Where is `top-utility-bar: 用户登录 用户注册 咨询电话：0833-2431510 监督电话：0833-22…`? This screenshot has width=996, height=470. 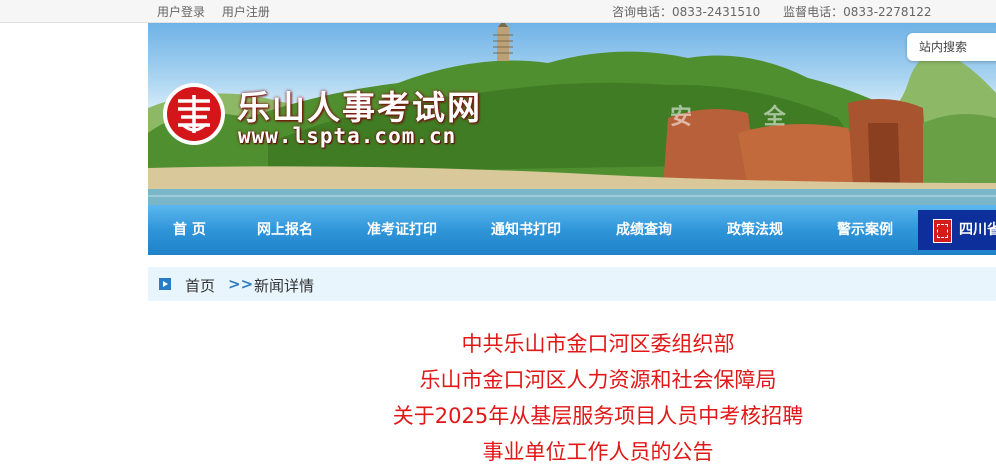 top-utility-bar: 用户登录 用户注册 咨询电话：0833-2431510 监督电话：0833-22… is located at coordinates (498, 11).